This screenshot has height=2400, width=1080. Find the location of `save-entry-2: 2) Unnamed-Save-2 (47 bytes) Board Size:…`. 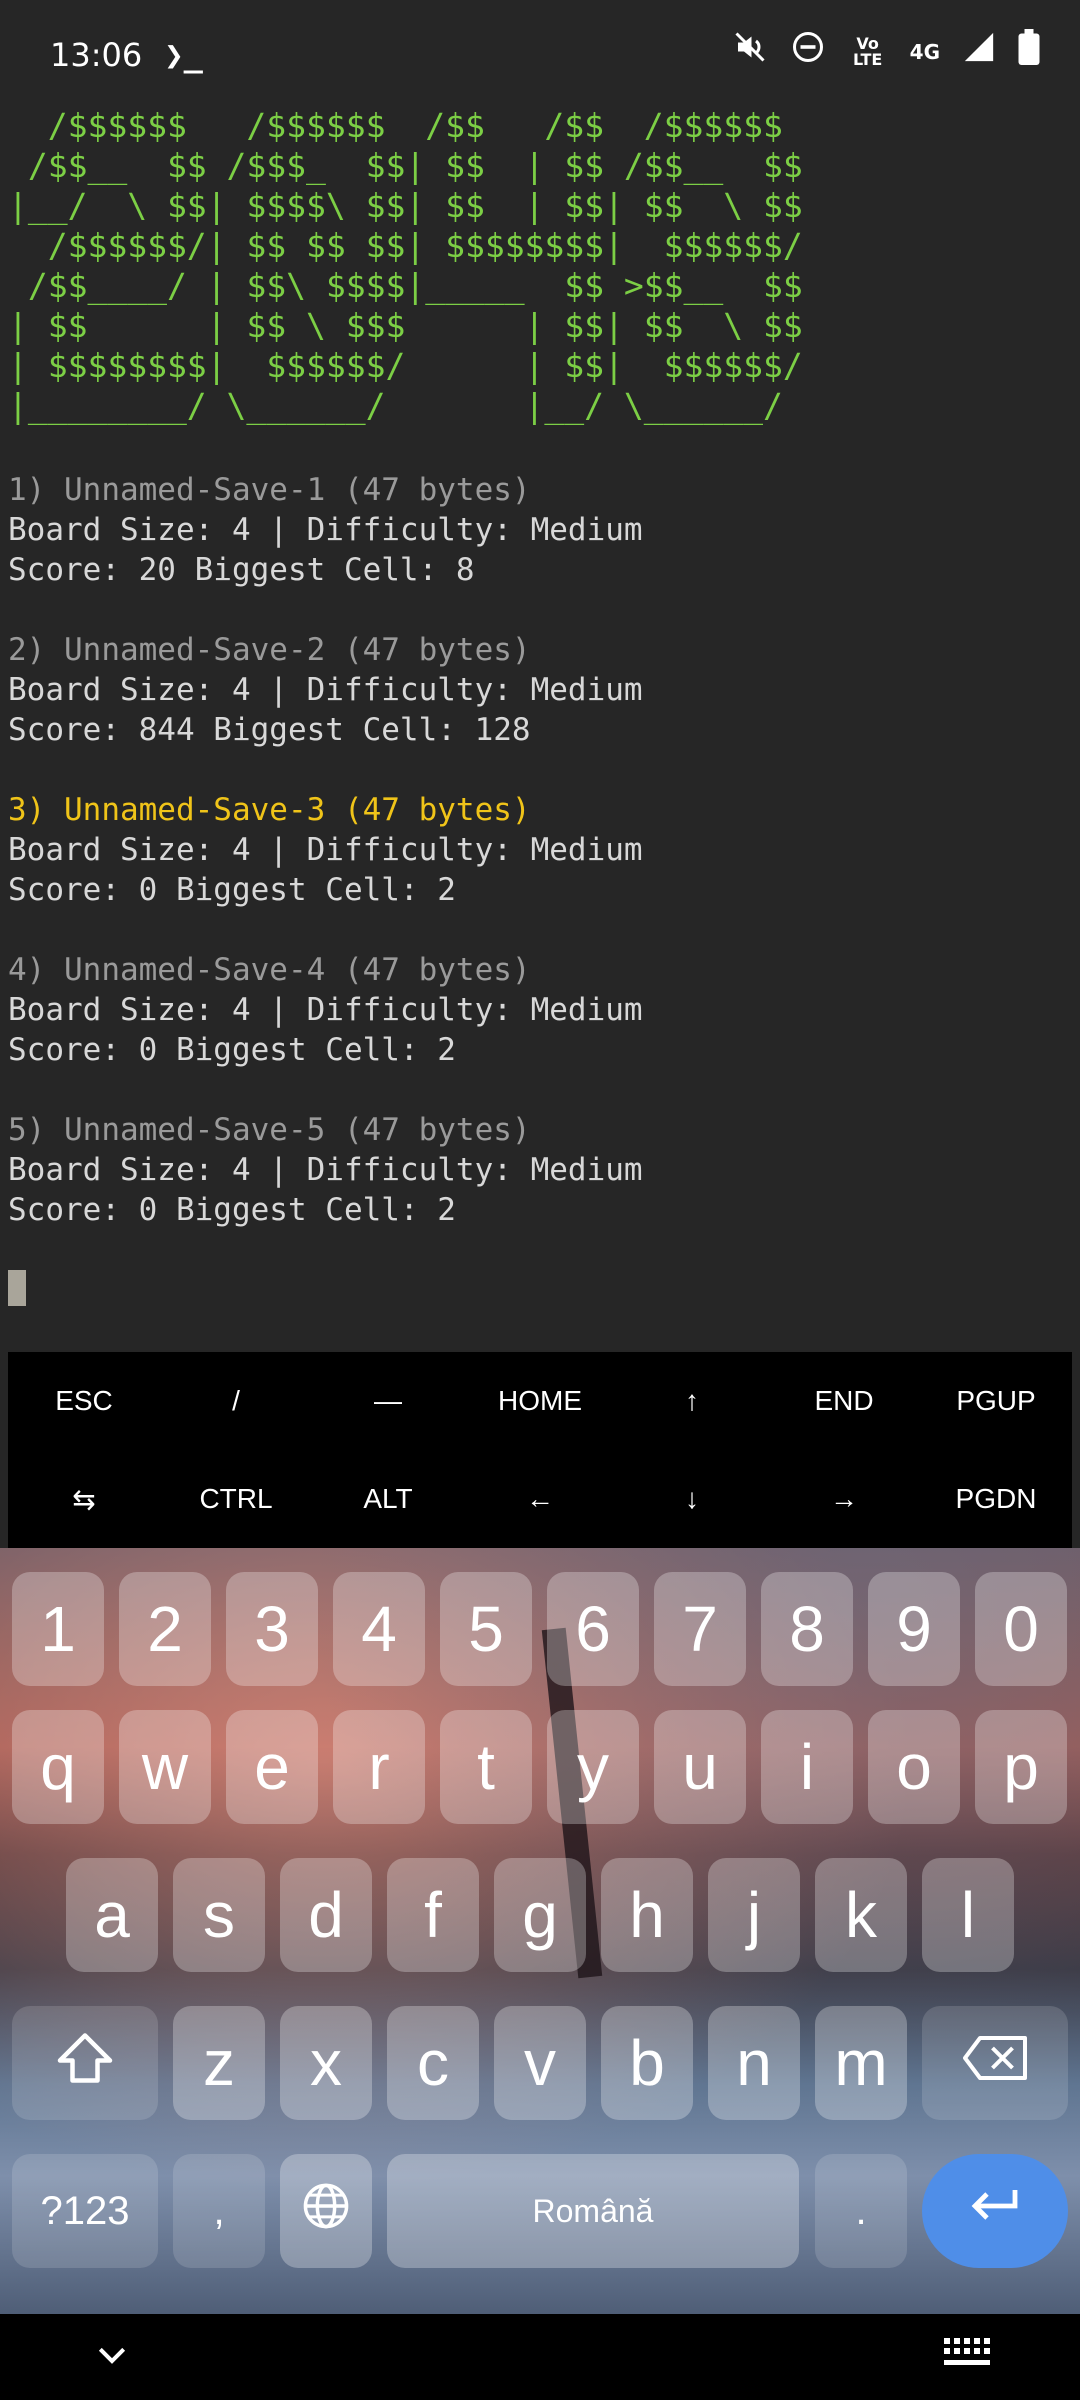

save-entry-2: 2) Unnamed-Save-2 (47 bytes) Board Size:… is located at coordinates (325, 690).